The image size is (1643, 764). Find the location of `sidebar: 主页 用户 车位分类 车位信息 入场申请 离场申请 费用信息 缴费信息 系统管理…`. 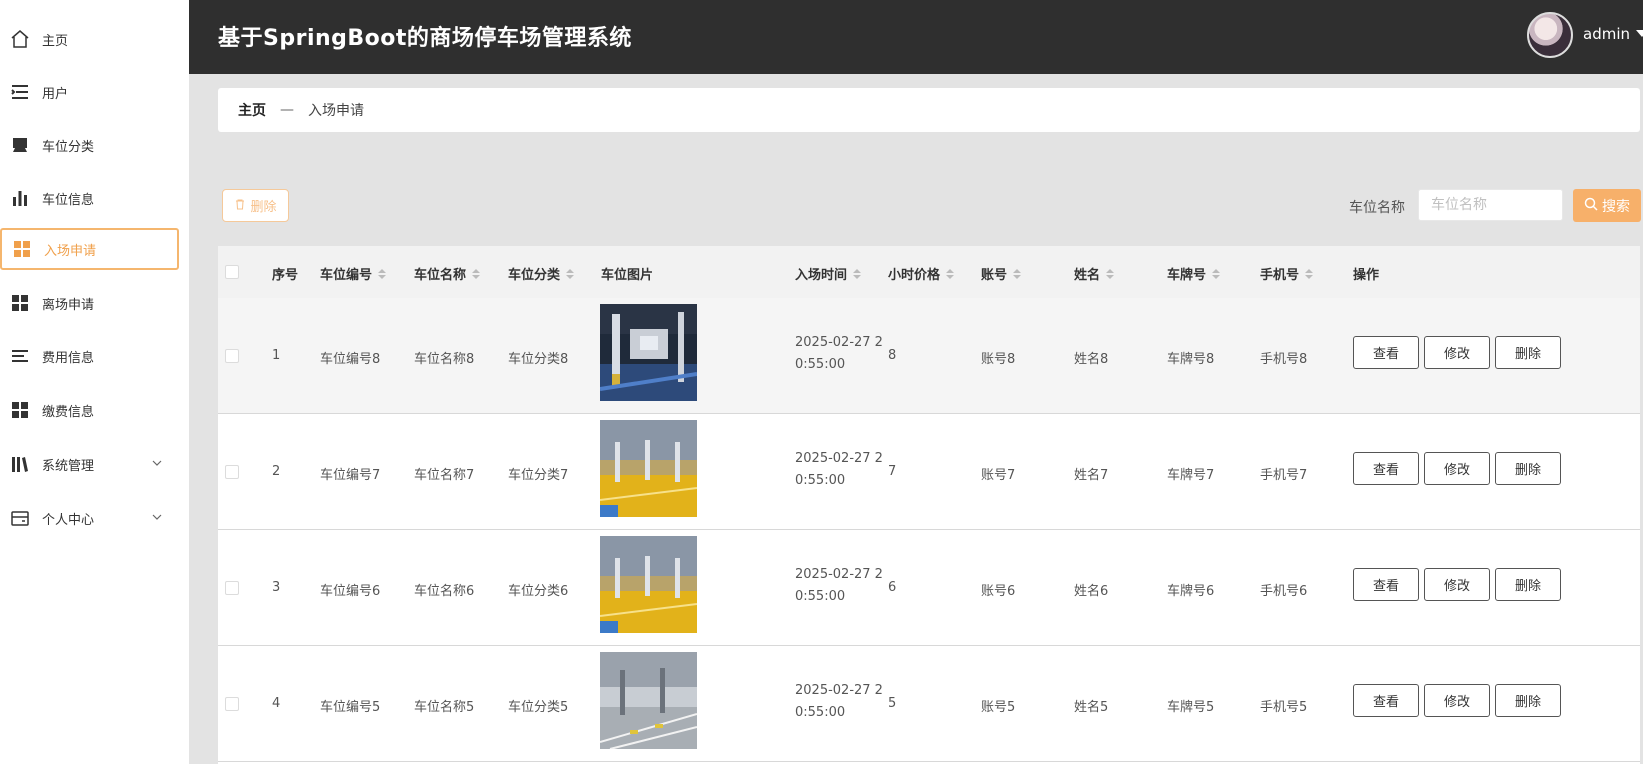

sidebar: 主页 用户 车位分类 车位信息 入场申请 离场申请 费用信息 缴费信息 系统管理… is located at coordinates (94, 382).